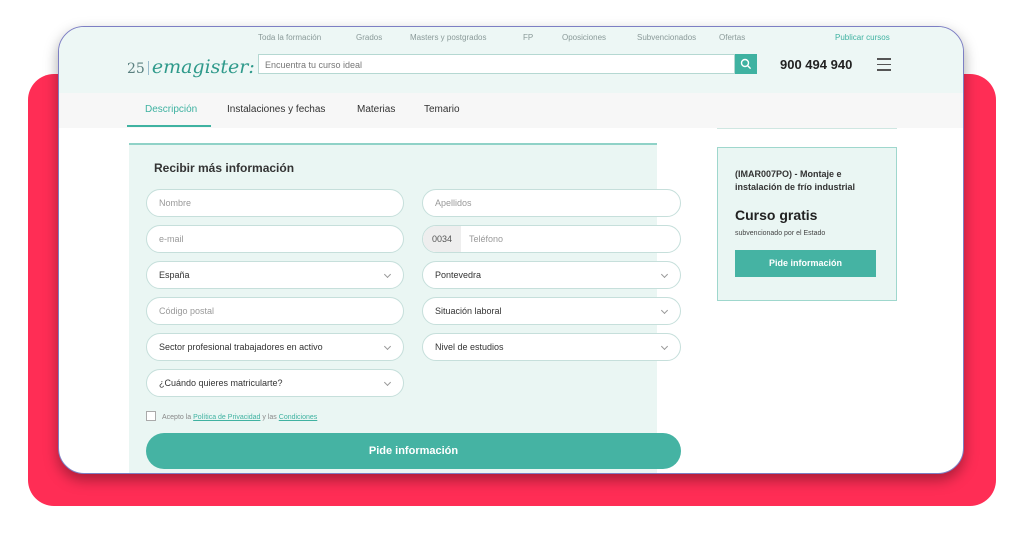  Describe the element at coordinates (275, 275) in the screenshot. I see `country-select: España` at that location.